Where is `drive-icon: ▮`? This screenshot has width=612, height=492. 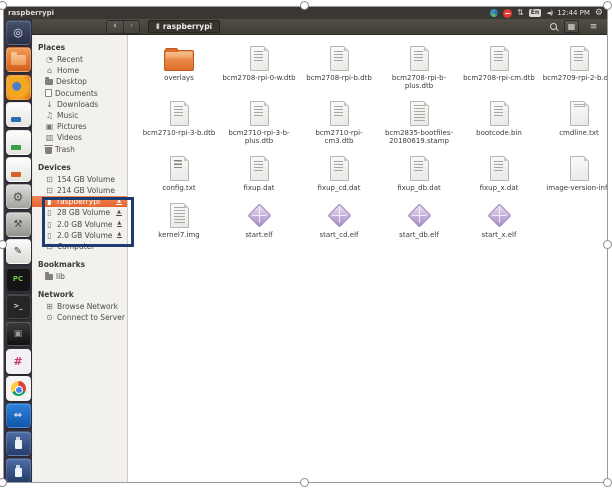
drive-icon: ▮ is located at coordinates (158, 26).